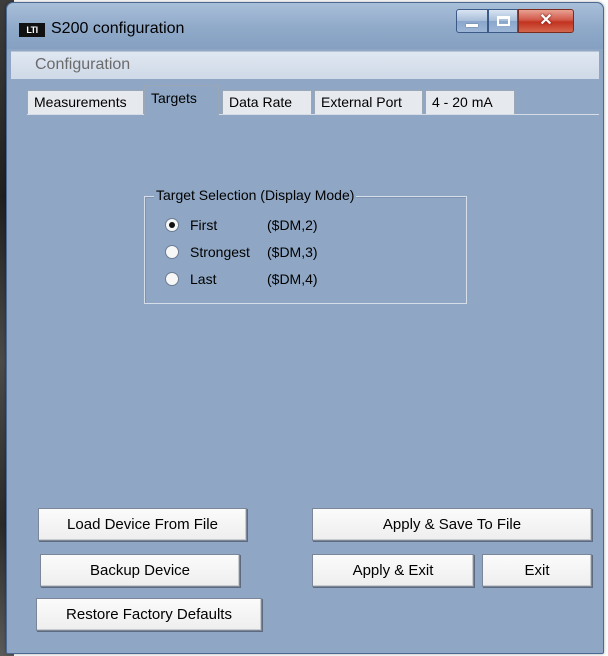  What do you see at coordinates (292, 279) in the screenshot?
I see `radio-code-last: ($DM,4)` at bounding box center [292, 279].